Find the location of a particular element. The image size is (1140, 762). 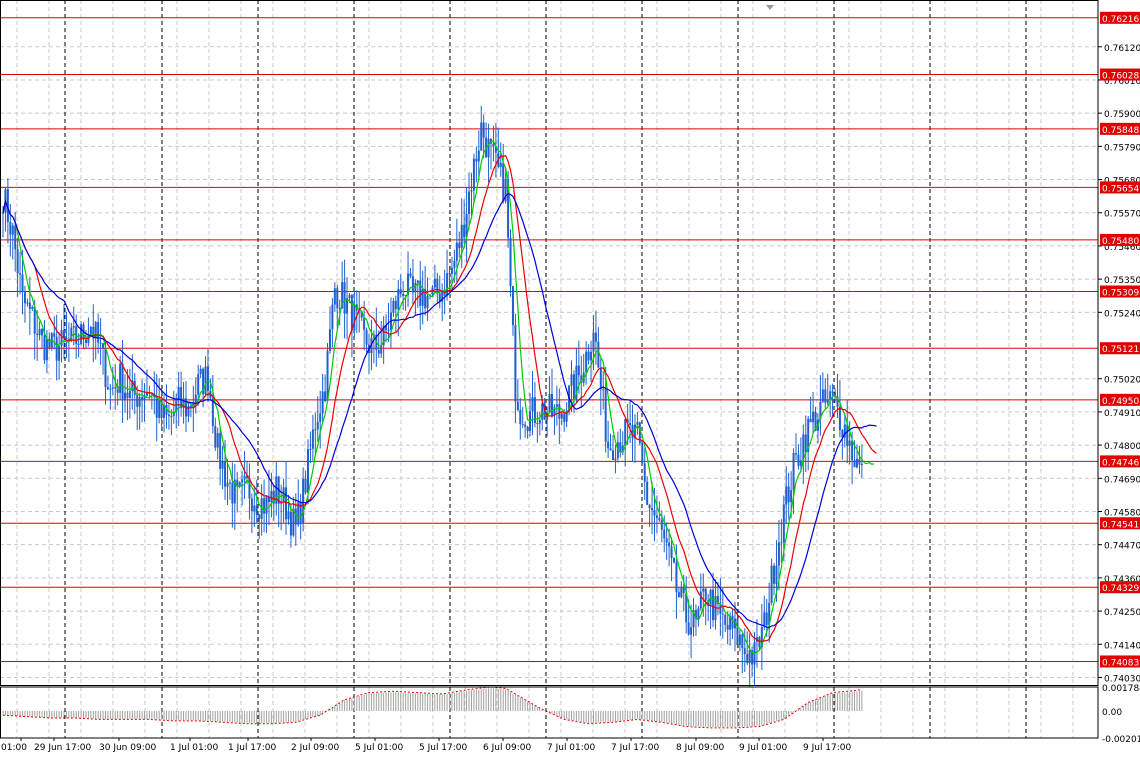

osc-tick-label: -0.00201 is located at coordinates (1121, 740).